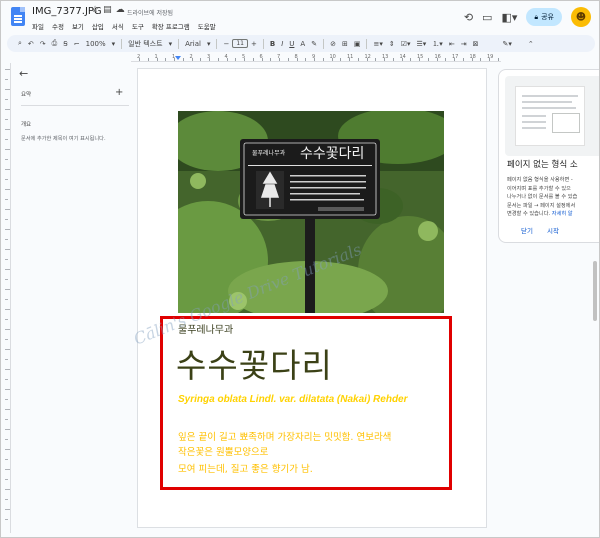 Image resolution: width=600 pixels, height=538 pixels. What do you see at coordinates (95, 10) in the screenshot?
I see `star-icon: ☆` at bounding box center [95, 10].